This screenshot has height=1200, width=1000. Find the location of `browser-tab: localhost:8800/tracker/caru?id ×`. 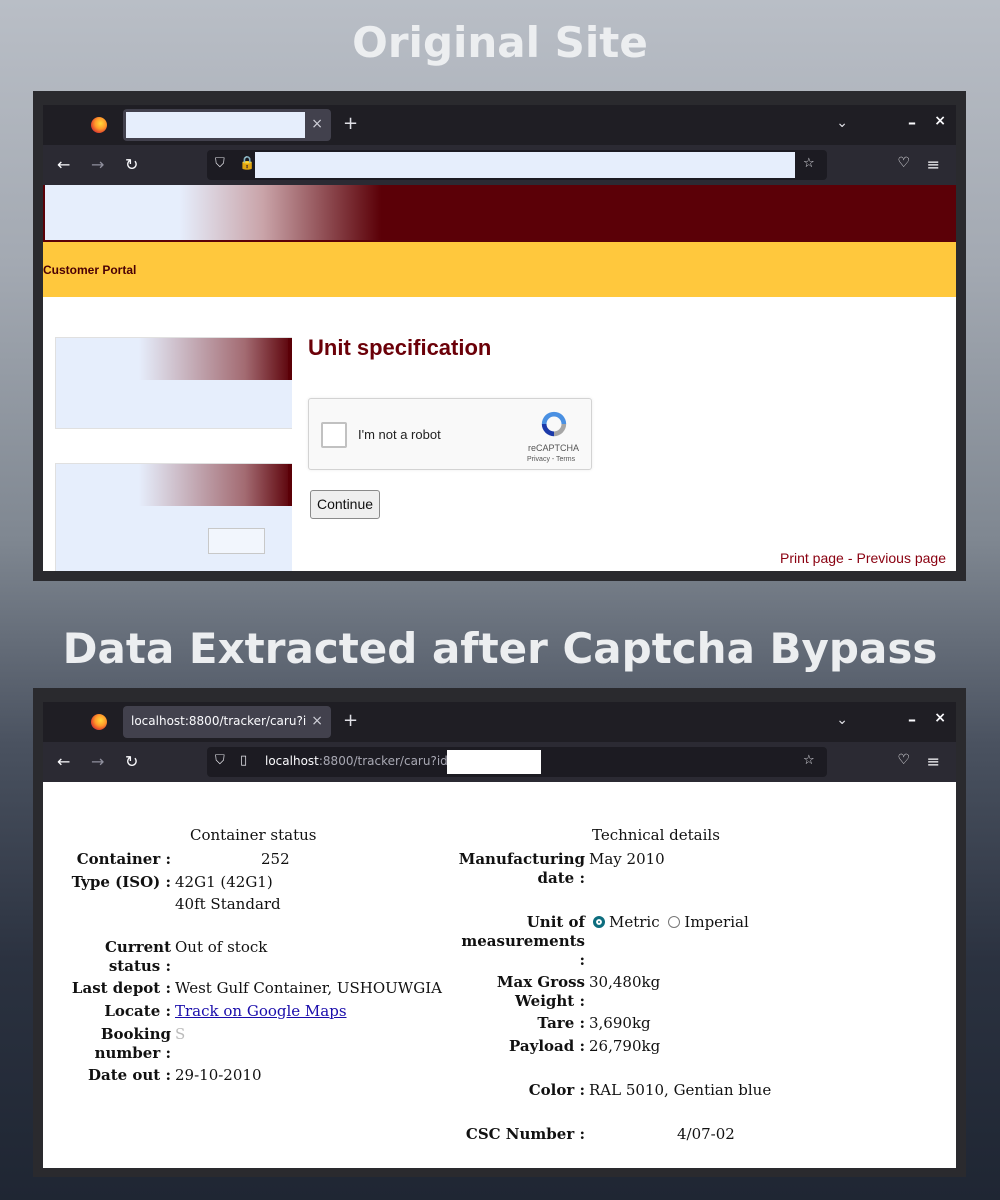

browser-tab: localhost:8800/tracker/caru?id × is located at coordinates (227, 722).